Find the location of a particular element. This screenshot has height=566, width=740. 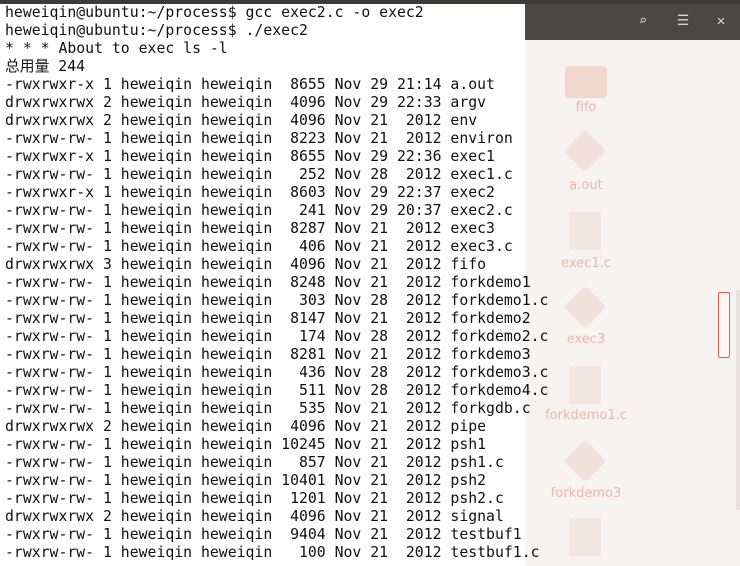

desktop-label-exec1-c: exec1.c is located at coordinates (586, 263).